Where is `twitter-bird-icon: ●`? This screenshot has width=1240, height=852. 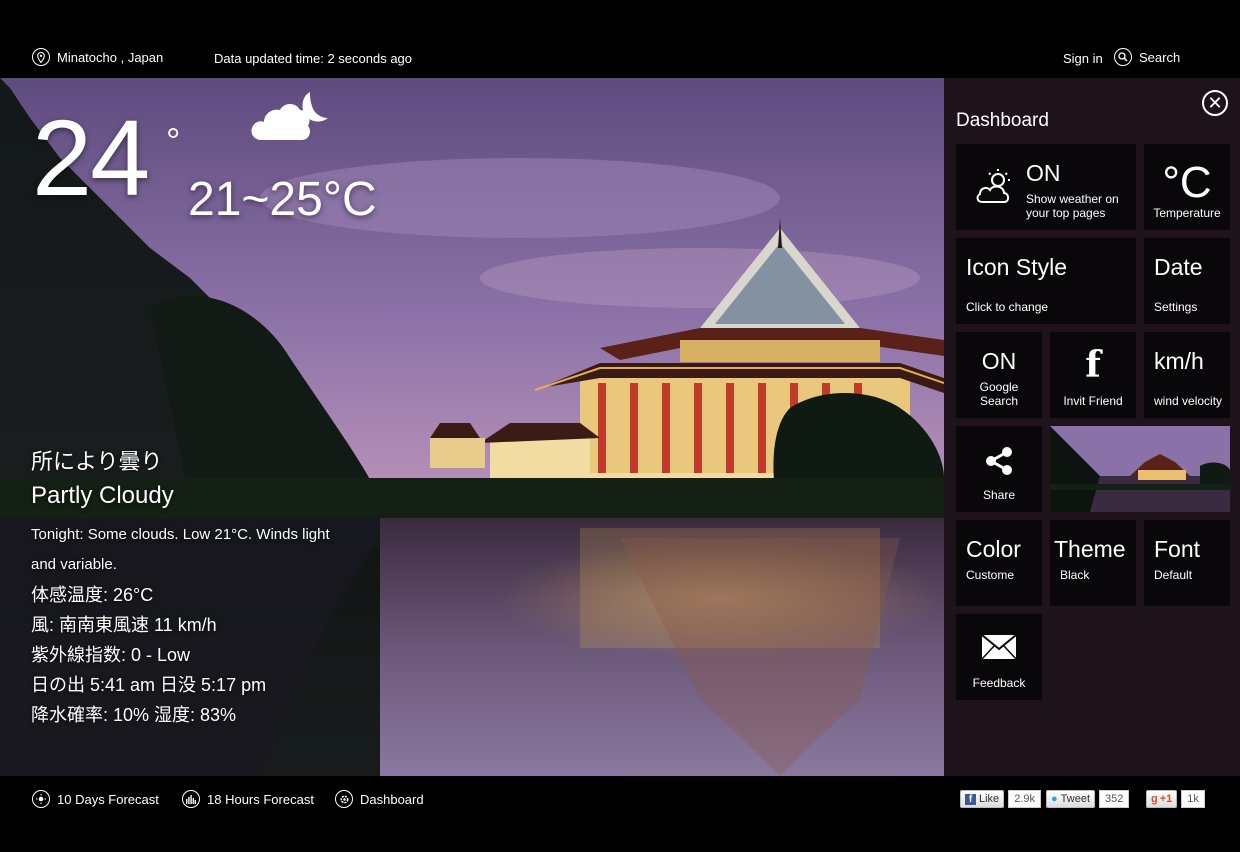 twitter-bird-icon: ● is located at coordinates (1054, 799).